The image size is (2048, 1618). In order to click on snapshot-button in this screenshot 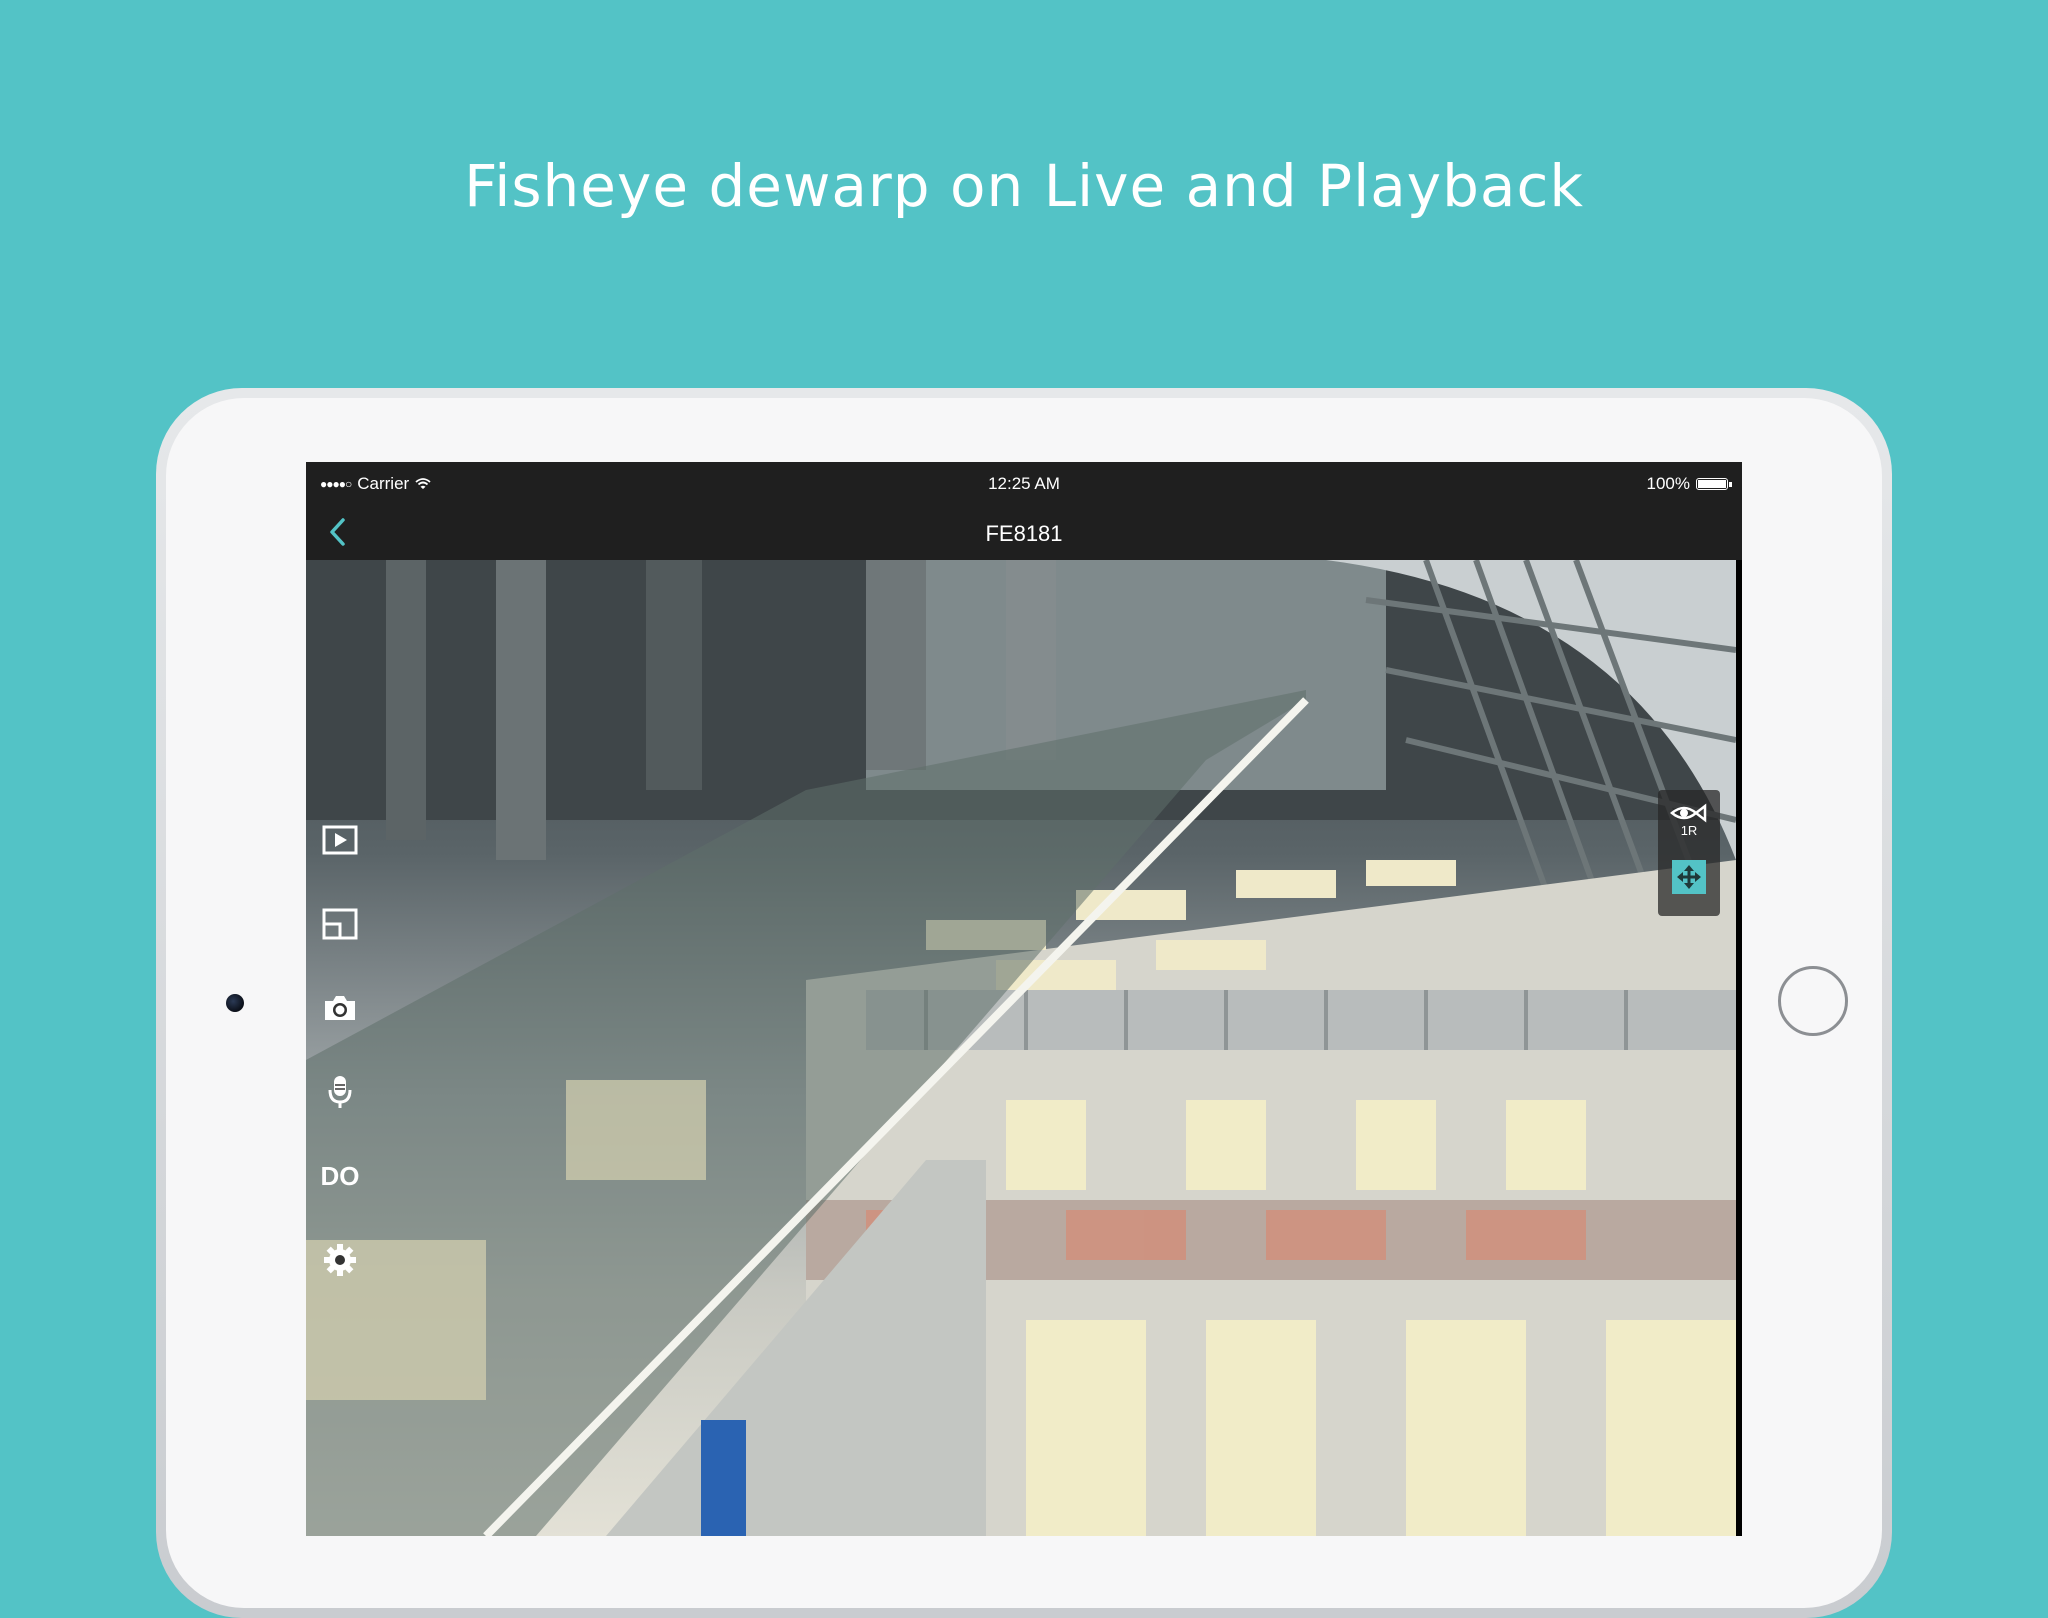, I will do `click(340, 1008)`.